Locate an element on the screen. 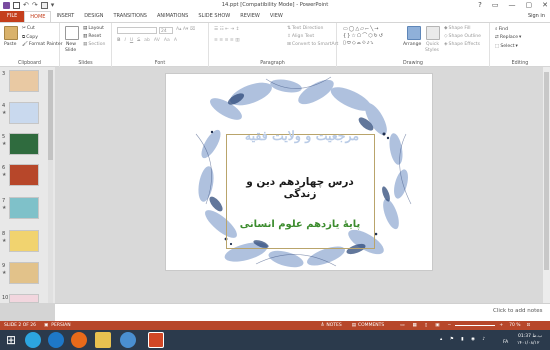 This screenshot has height=350, width=550. tab-design: DESIGN is located at coordinates (93, 16).